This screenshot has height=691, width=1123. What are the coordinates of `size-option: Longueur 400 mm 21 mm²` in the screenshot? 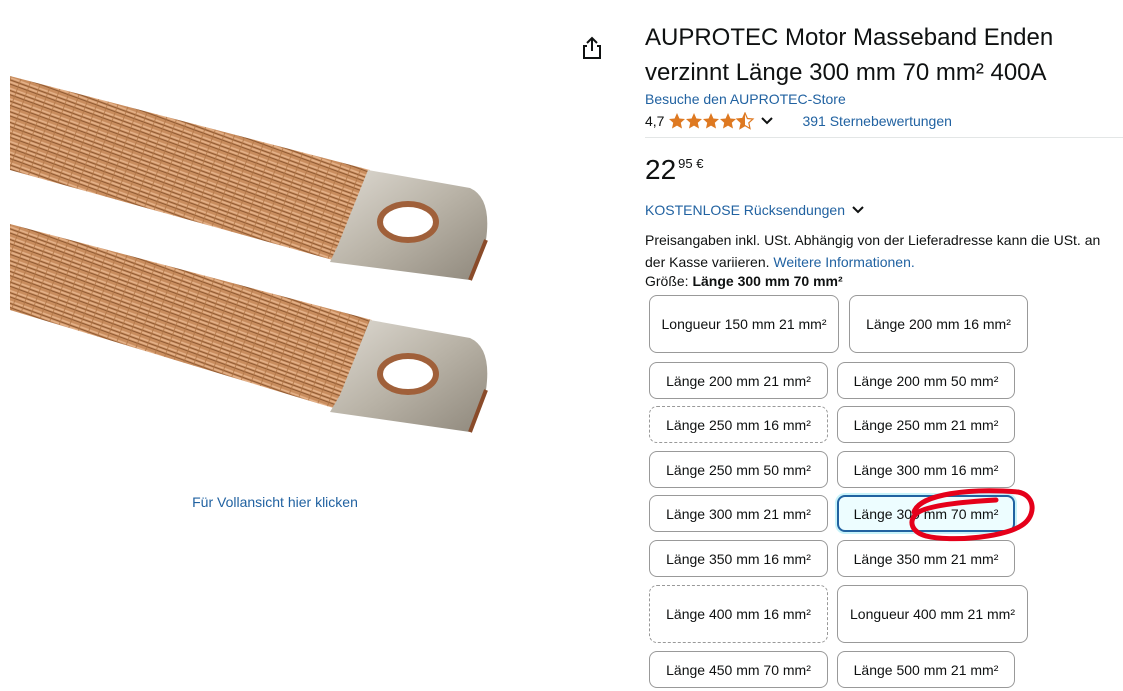 It's located at (932, 614).